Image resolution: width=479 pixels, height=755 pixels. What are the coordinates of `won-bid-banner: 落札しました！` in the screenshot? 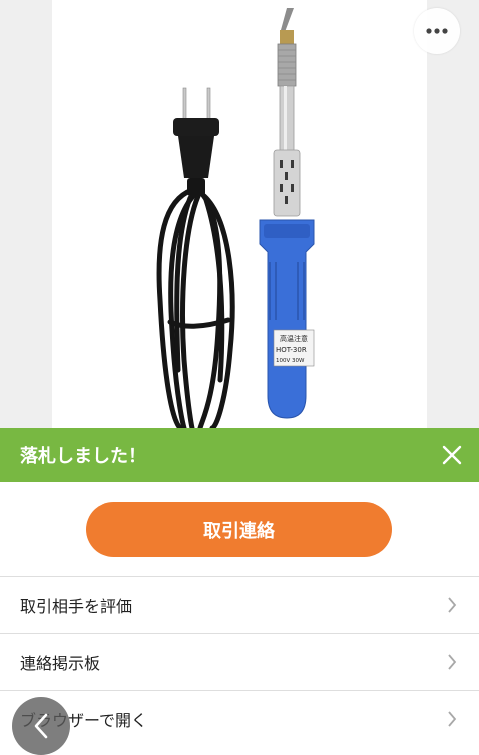 It's located at (239, 455).